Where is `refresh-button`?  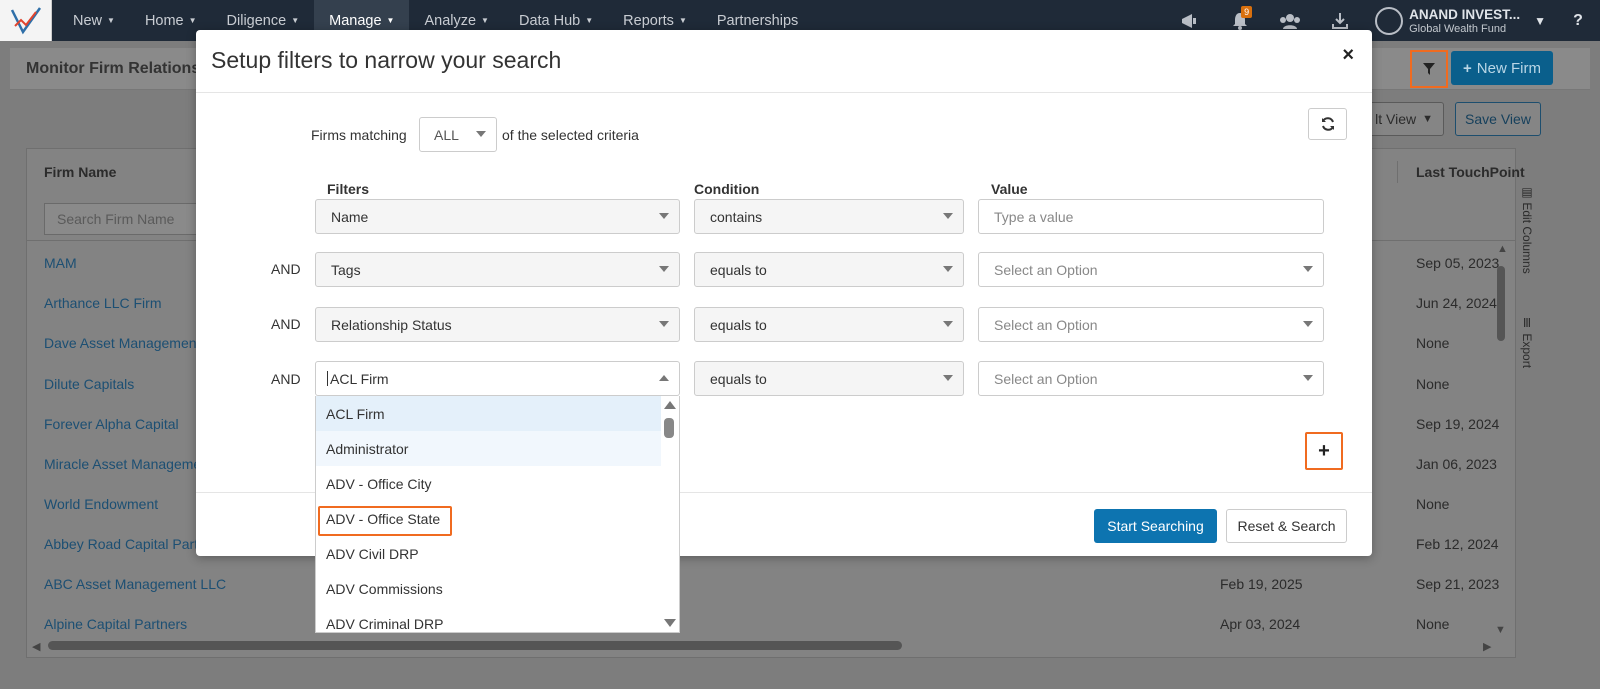 refresh-button is located at coordinates (1327, 124).